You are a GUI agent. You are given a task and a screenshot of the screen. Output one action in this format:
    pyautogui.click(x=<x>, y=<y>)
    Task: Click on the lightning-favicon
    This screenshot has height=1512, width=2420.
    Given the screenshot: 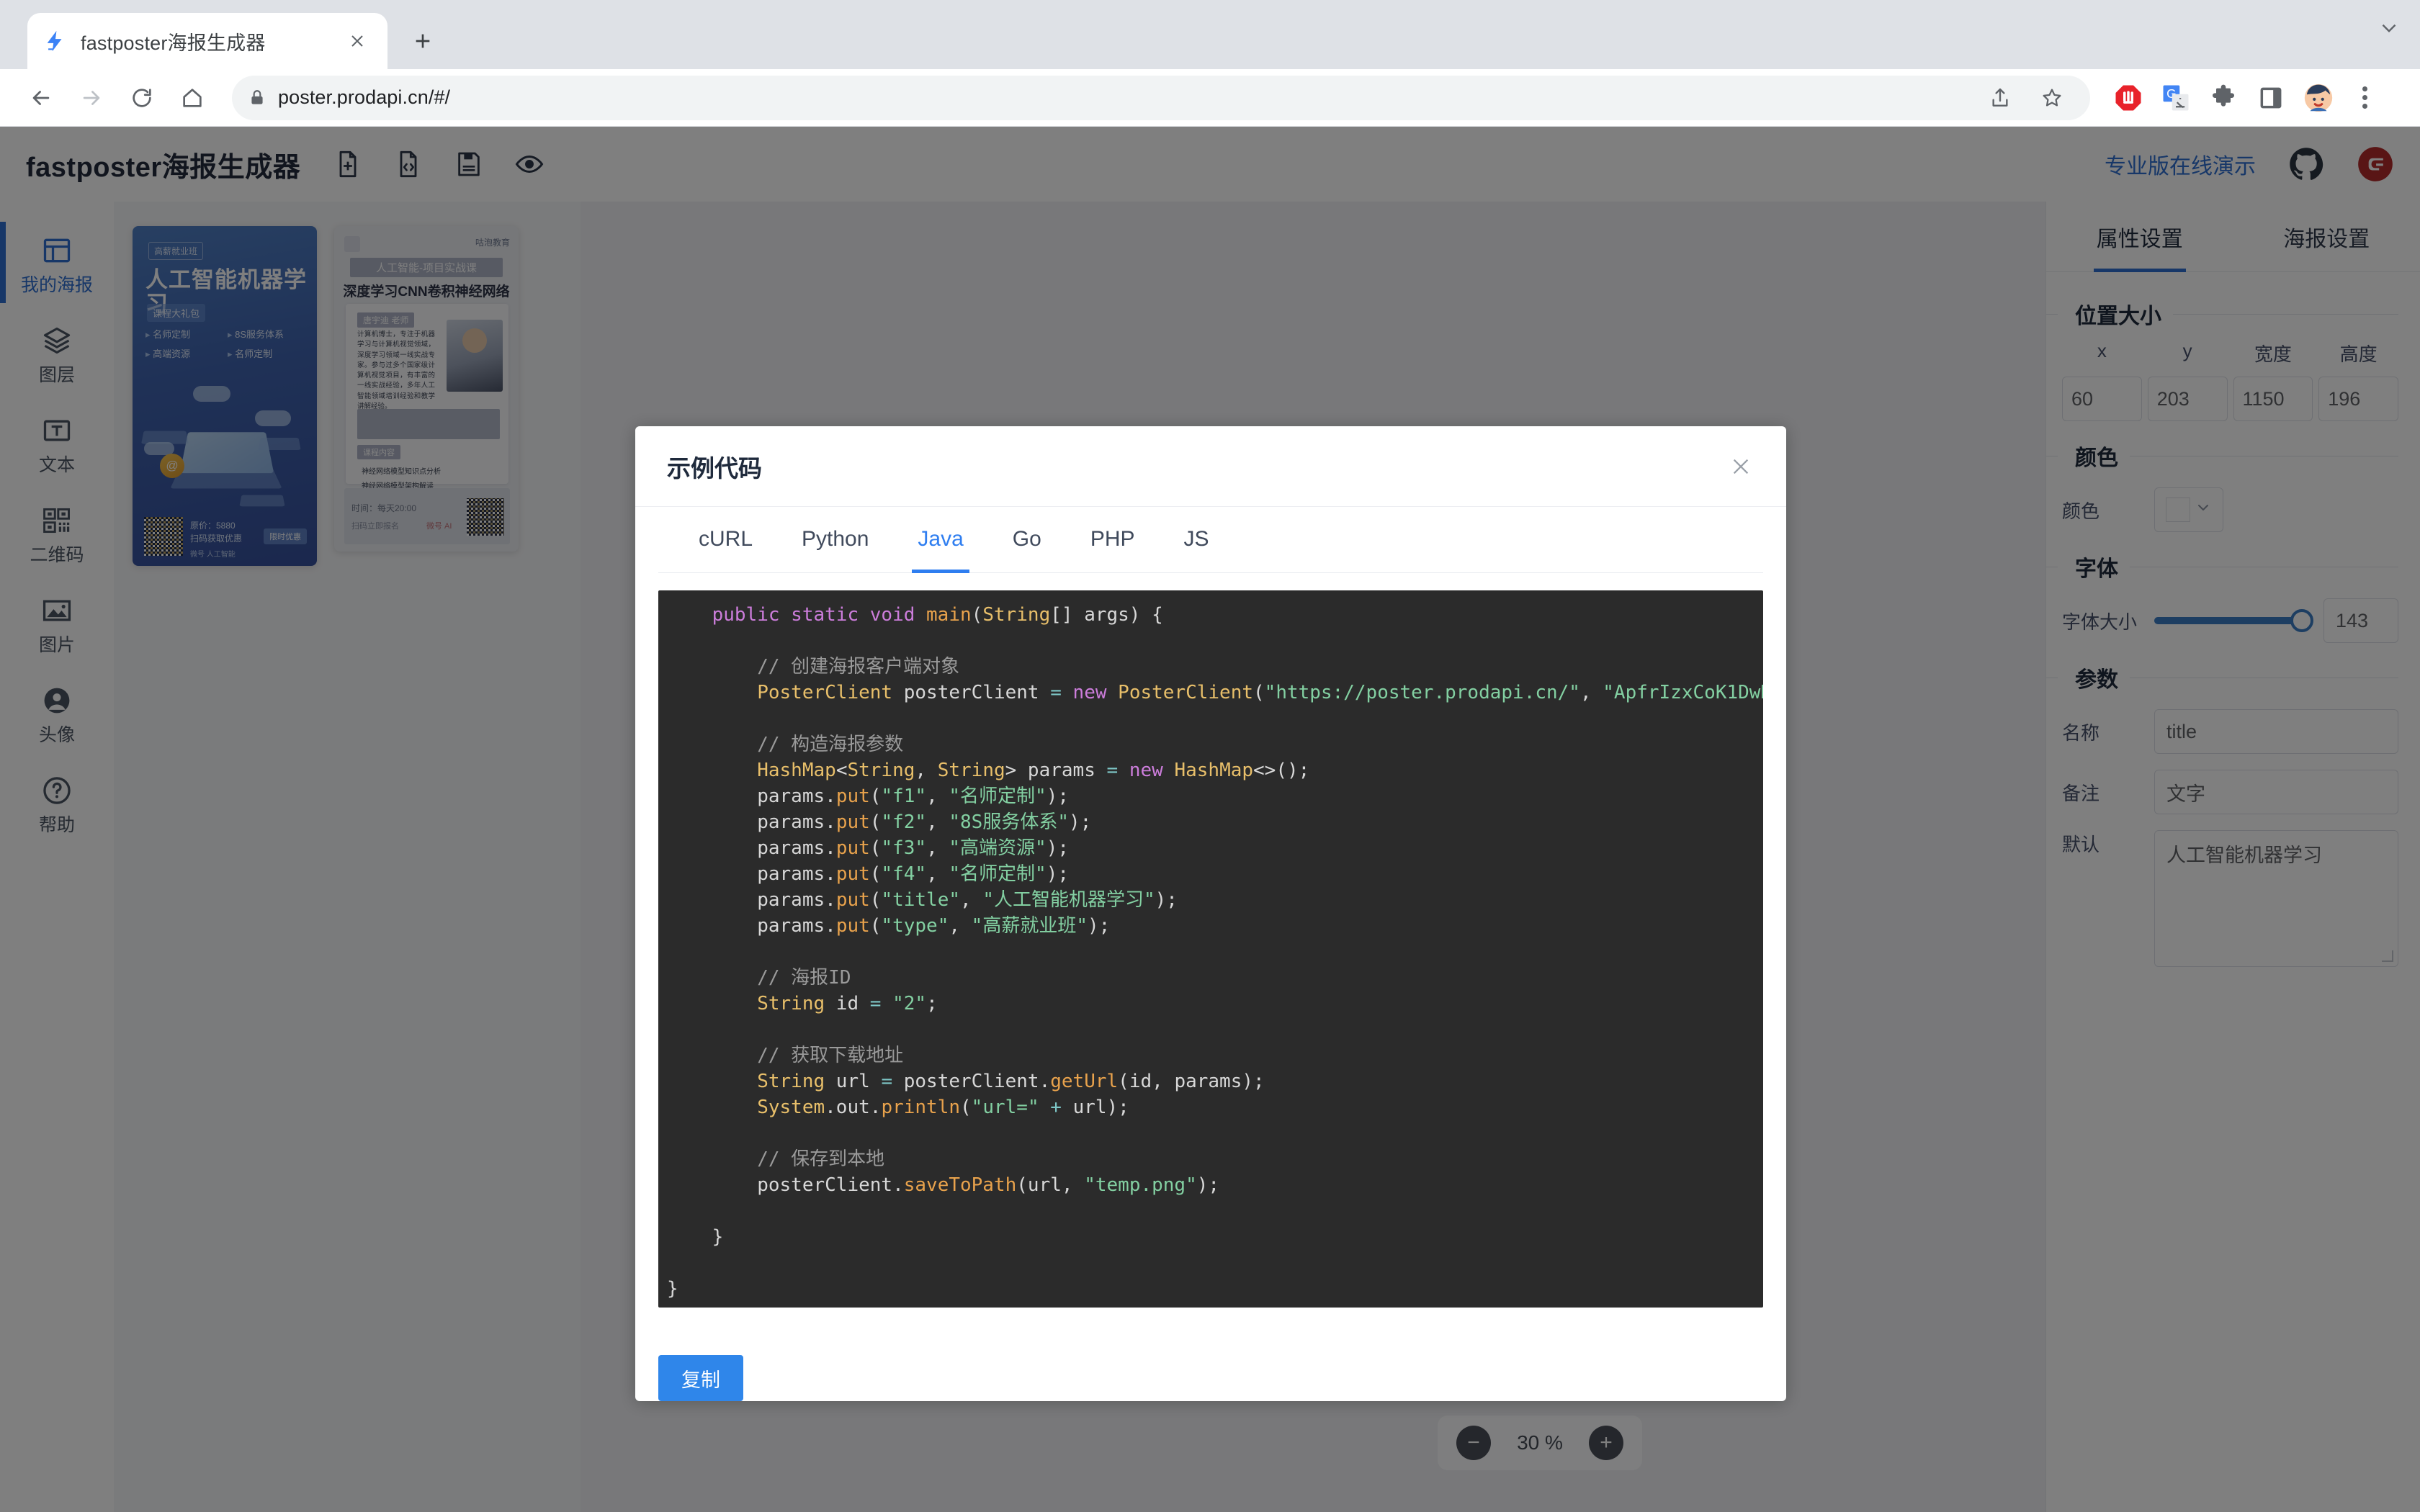 What is the action you would take?
    pyautogui.click(x=55, y=41)
    